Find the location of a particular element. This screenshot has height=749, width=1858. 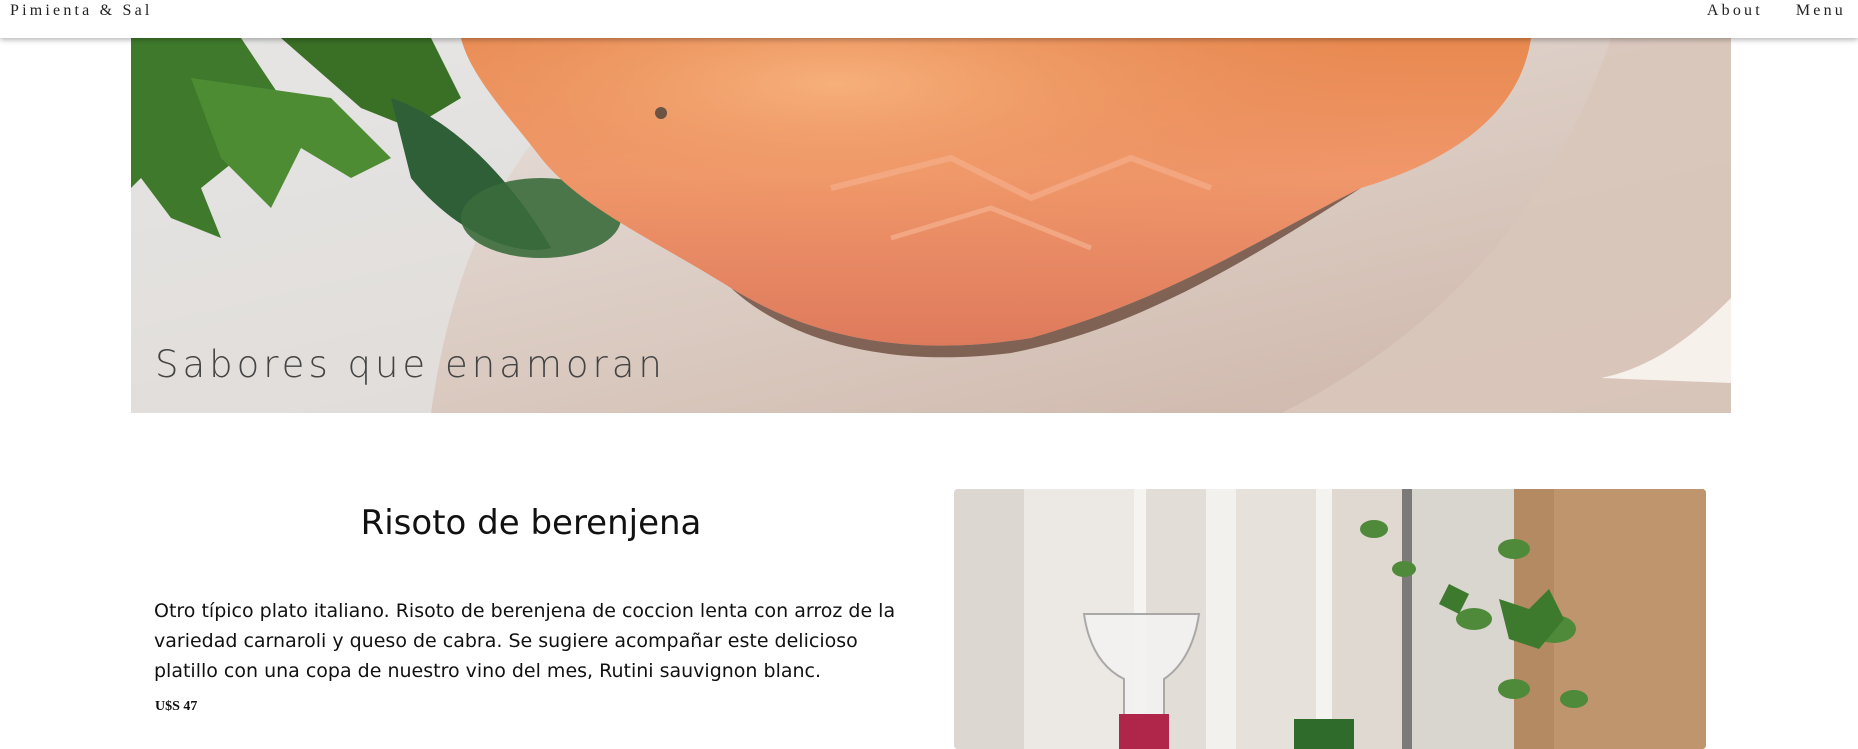

dish-price: U$S 47 is located at coordinates (176, 706).